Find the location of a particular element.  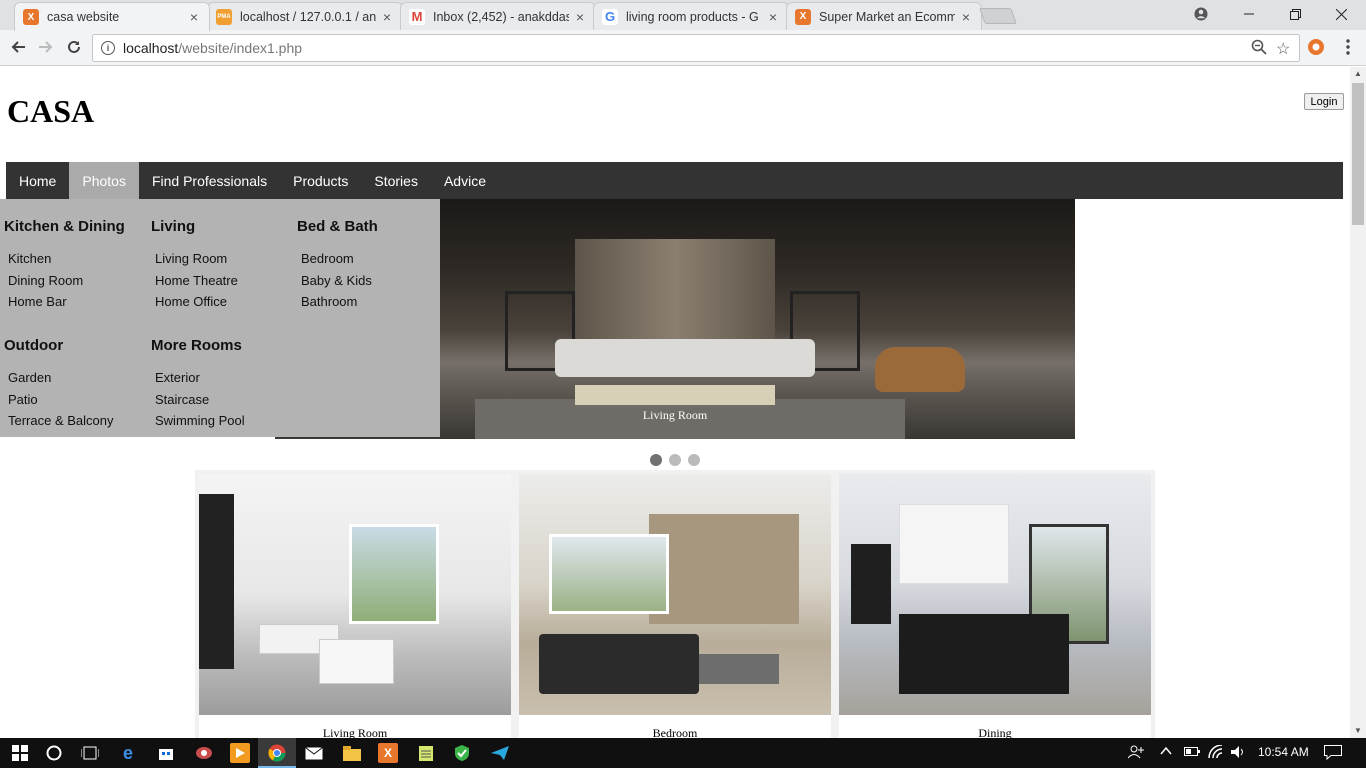

mega-link-staircase: Staircase is located at coordinates (200, 400).